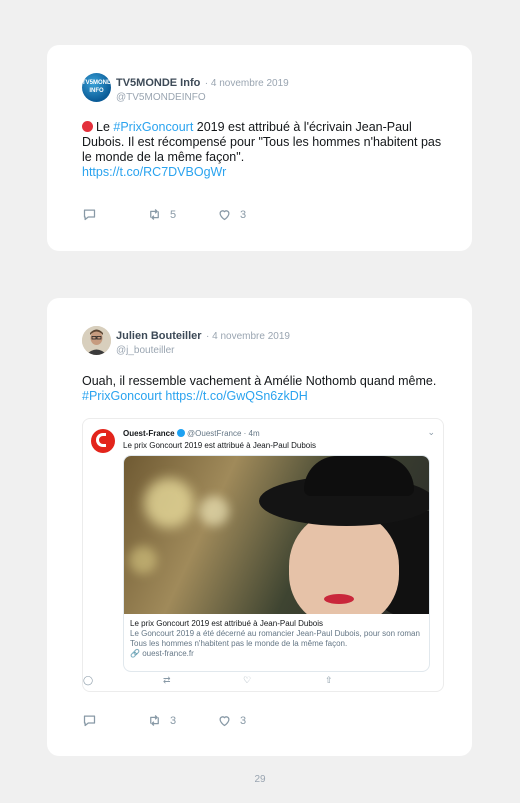 The image size is (520, 803). What do you see at coordinates (263, 681) in the screenshot?
I see `embed-actions: ◯ ⇄ ♡ ⇧` at bounding box center [263, 681].